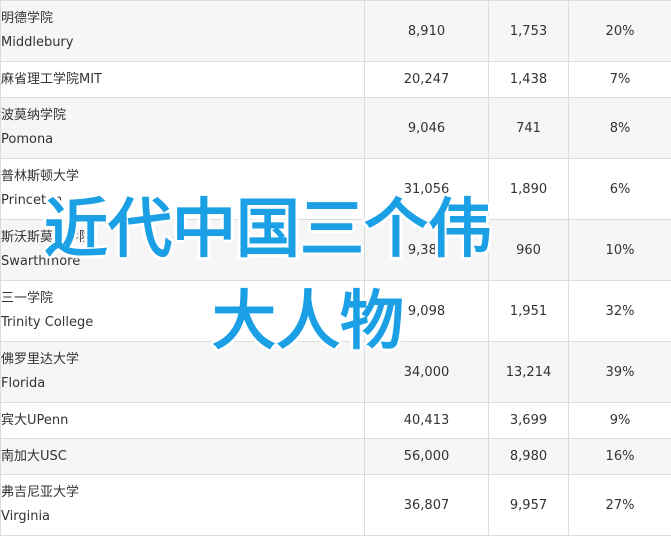 The width and height of the screenshot is (671, 537). Describe the element at coordinates (619, 128) in the screenshot. I see `rate-cell: 8%` at that location.